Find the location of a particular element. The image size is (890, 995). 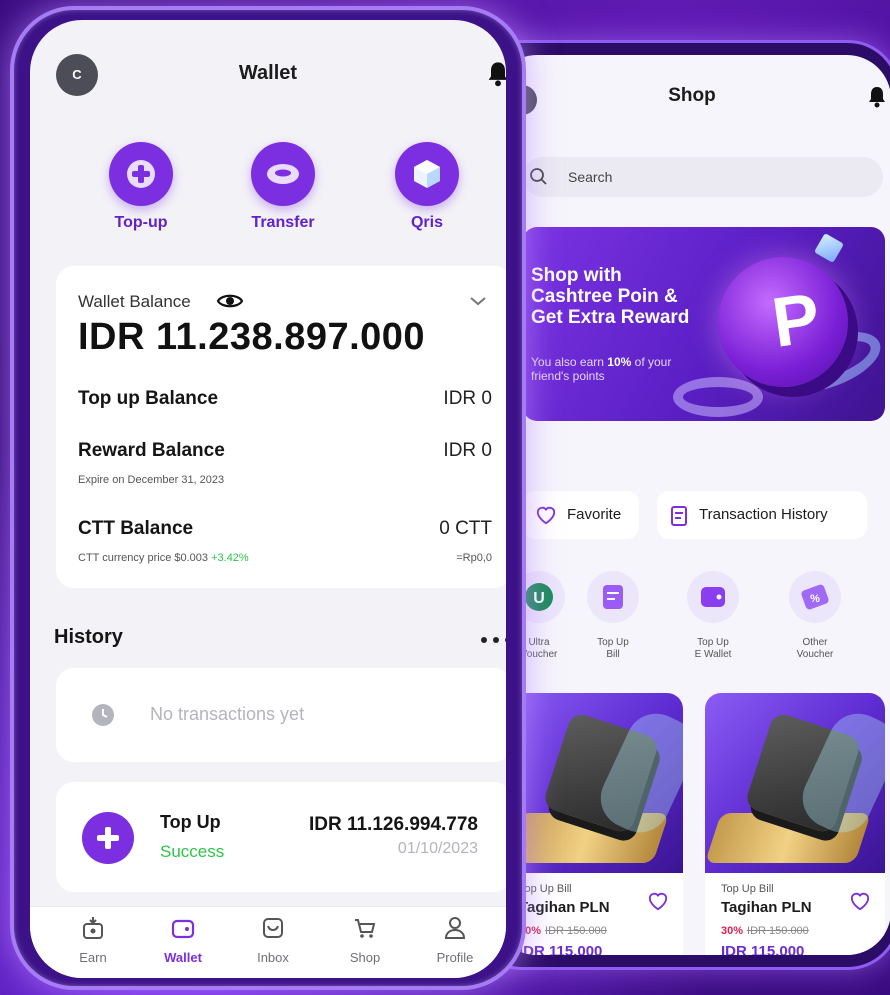

reward-balance-label: Reward Balance is located at coordinates (151, 450).